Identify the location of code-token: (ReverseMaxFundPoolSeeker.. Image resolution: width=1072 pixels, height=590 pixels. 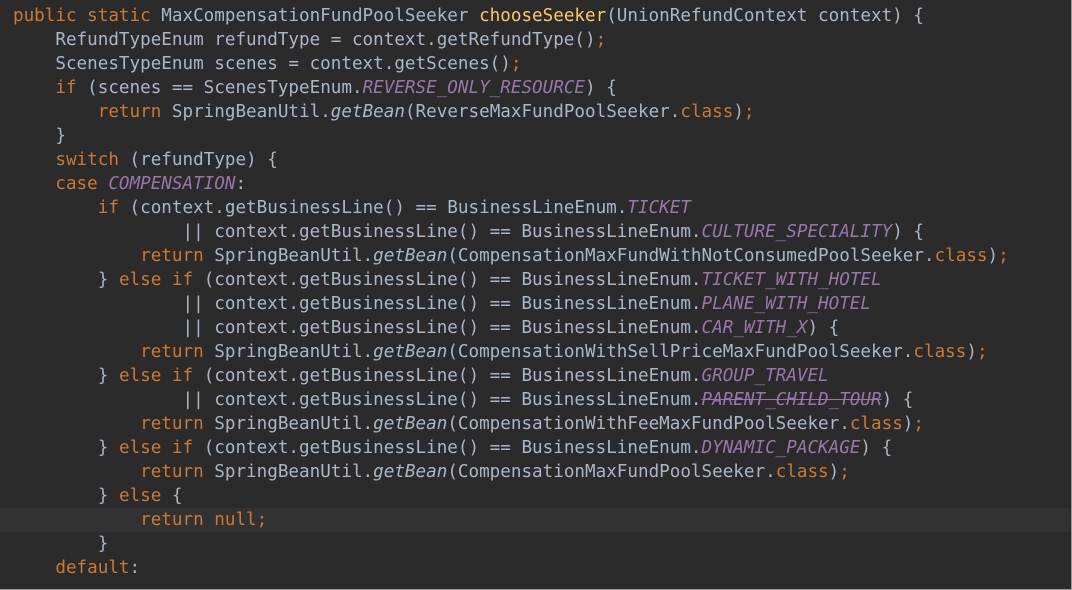
(542, 112).